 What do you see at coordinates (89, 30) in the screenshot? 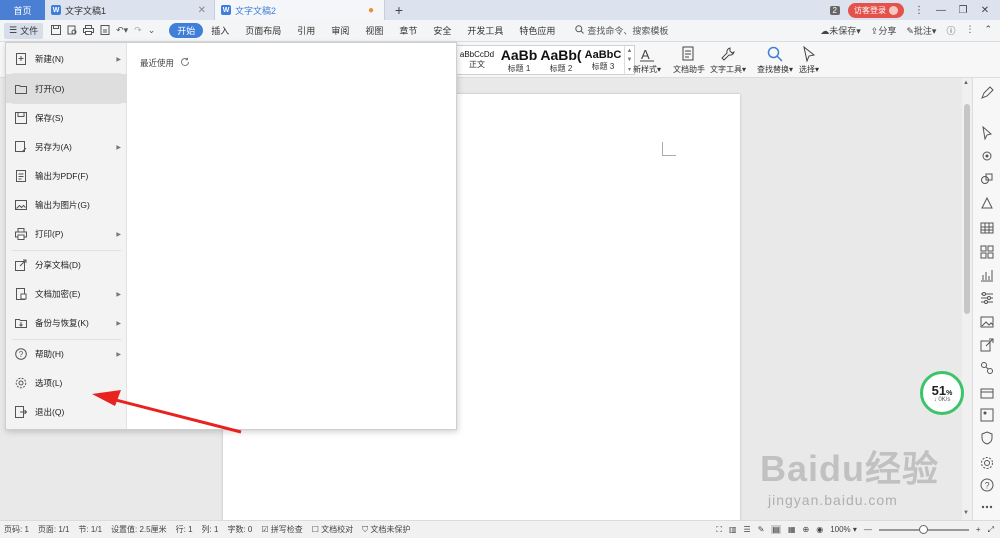
I see `printer-icon` at bounding box center [89, 30].